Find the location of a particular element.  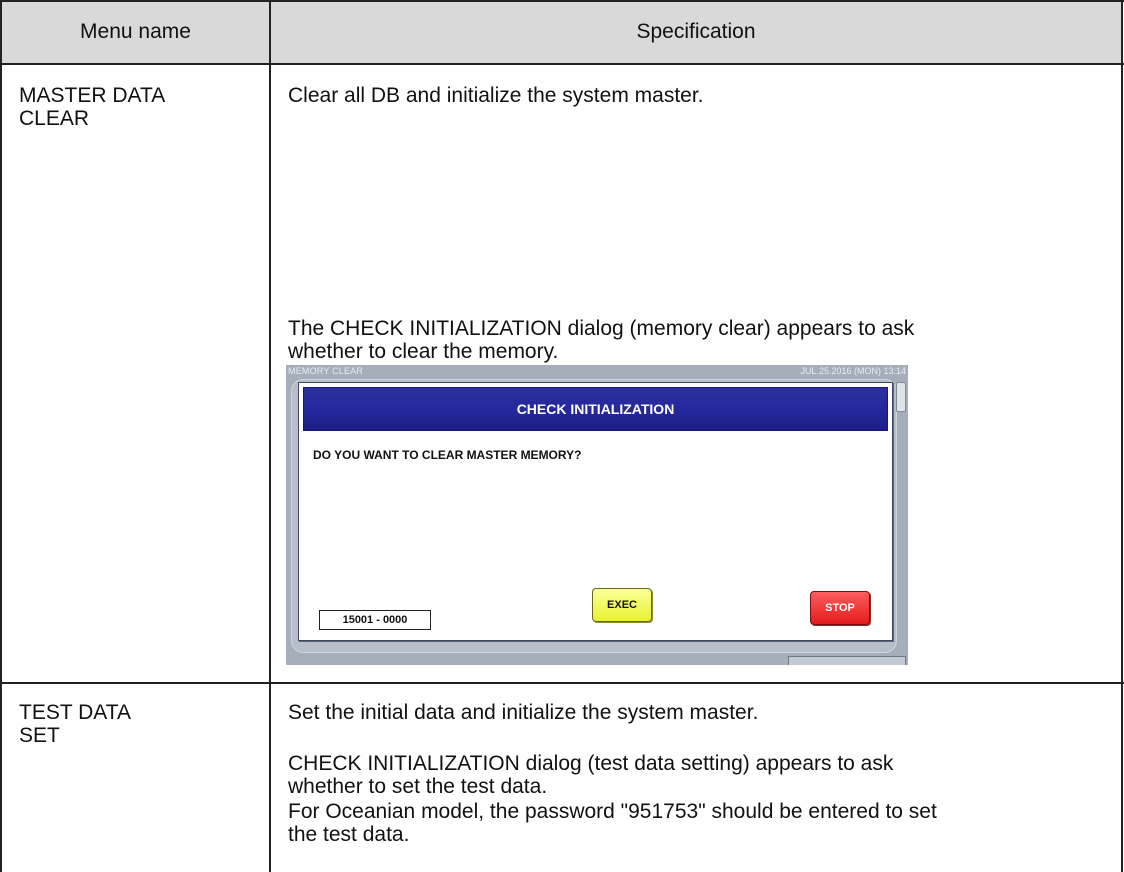

scrollbar-thumb is located at coordinates (901, 397).